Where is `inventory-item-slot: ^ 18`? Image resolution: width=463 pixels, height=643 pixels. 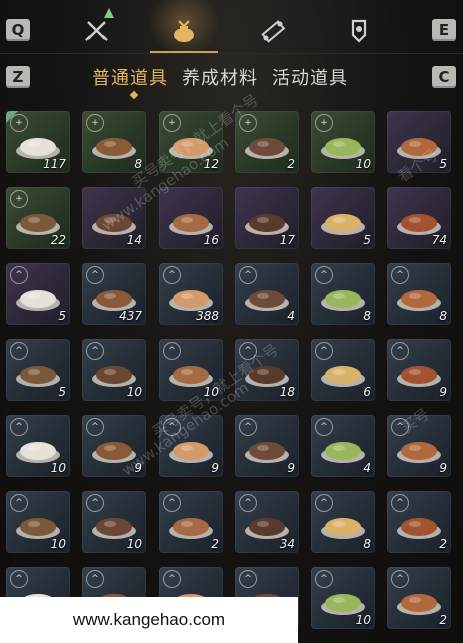
inventory-item-slot: ^ 18 is located at coordinates (267, 370).